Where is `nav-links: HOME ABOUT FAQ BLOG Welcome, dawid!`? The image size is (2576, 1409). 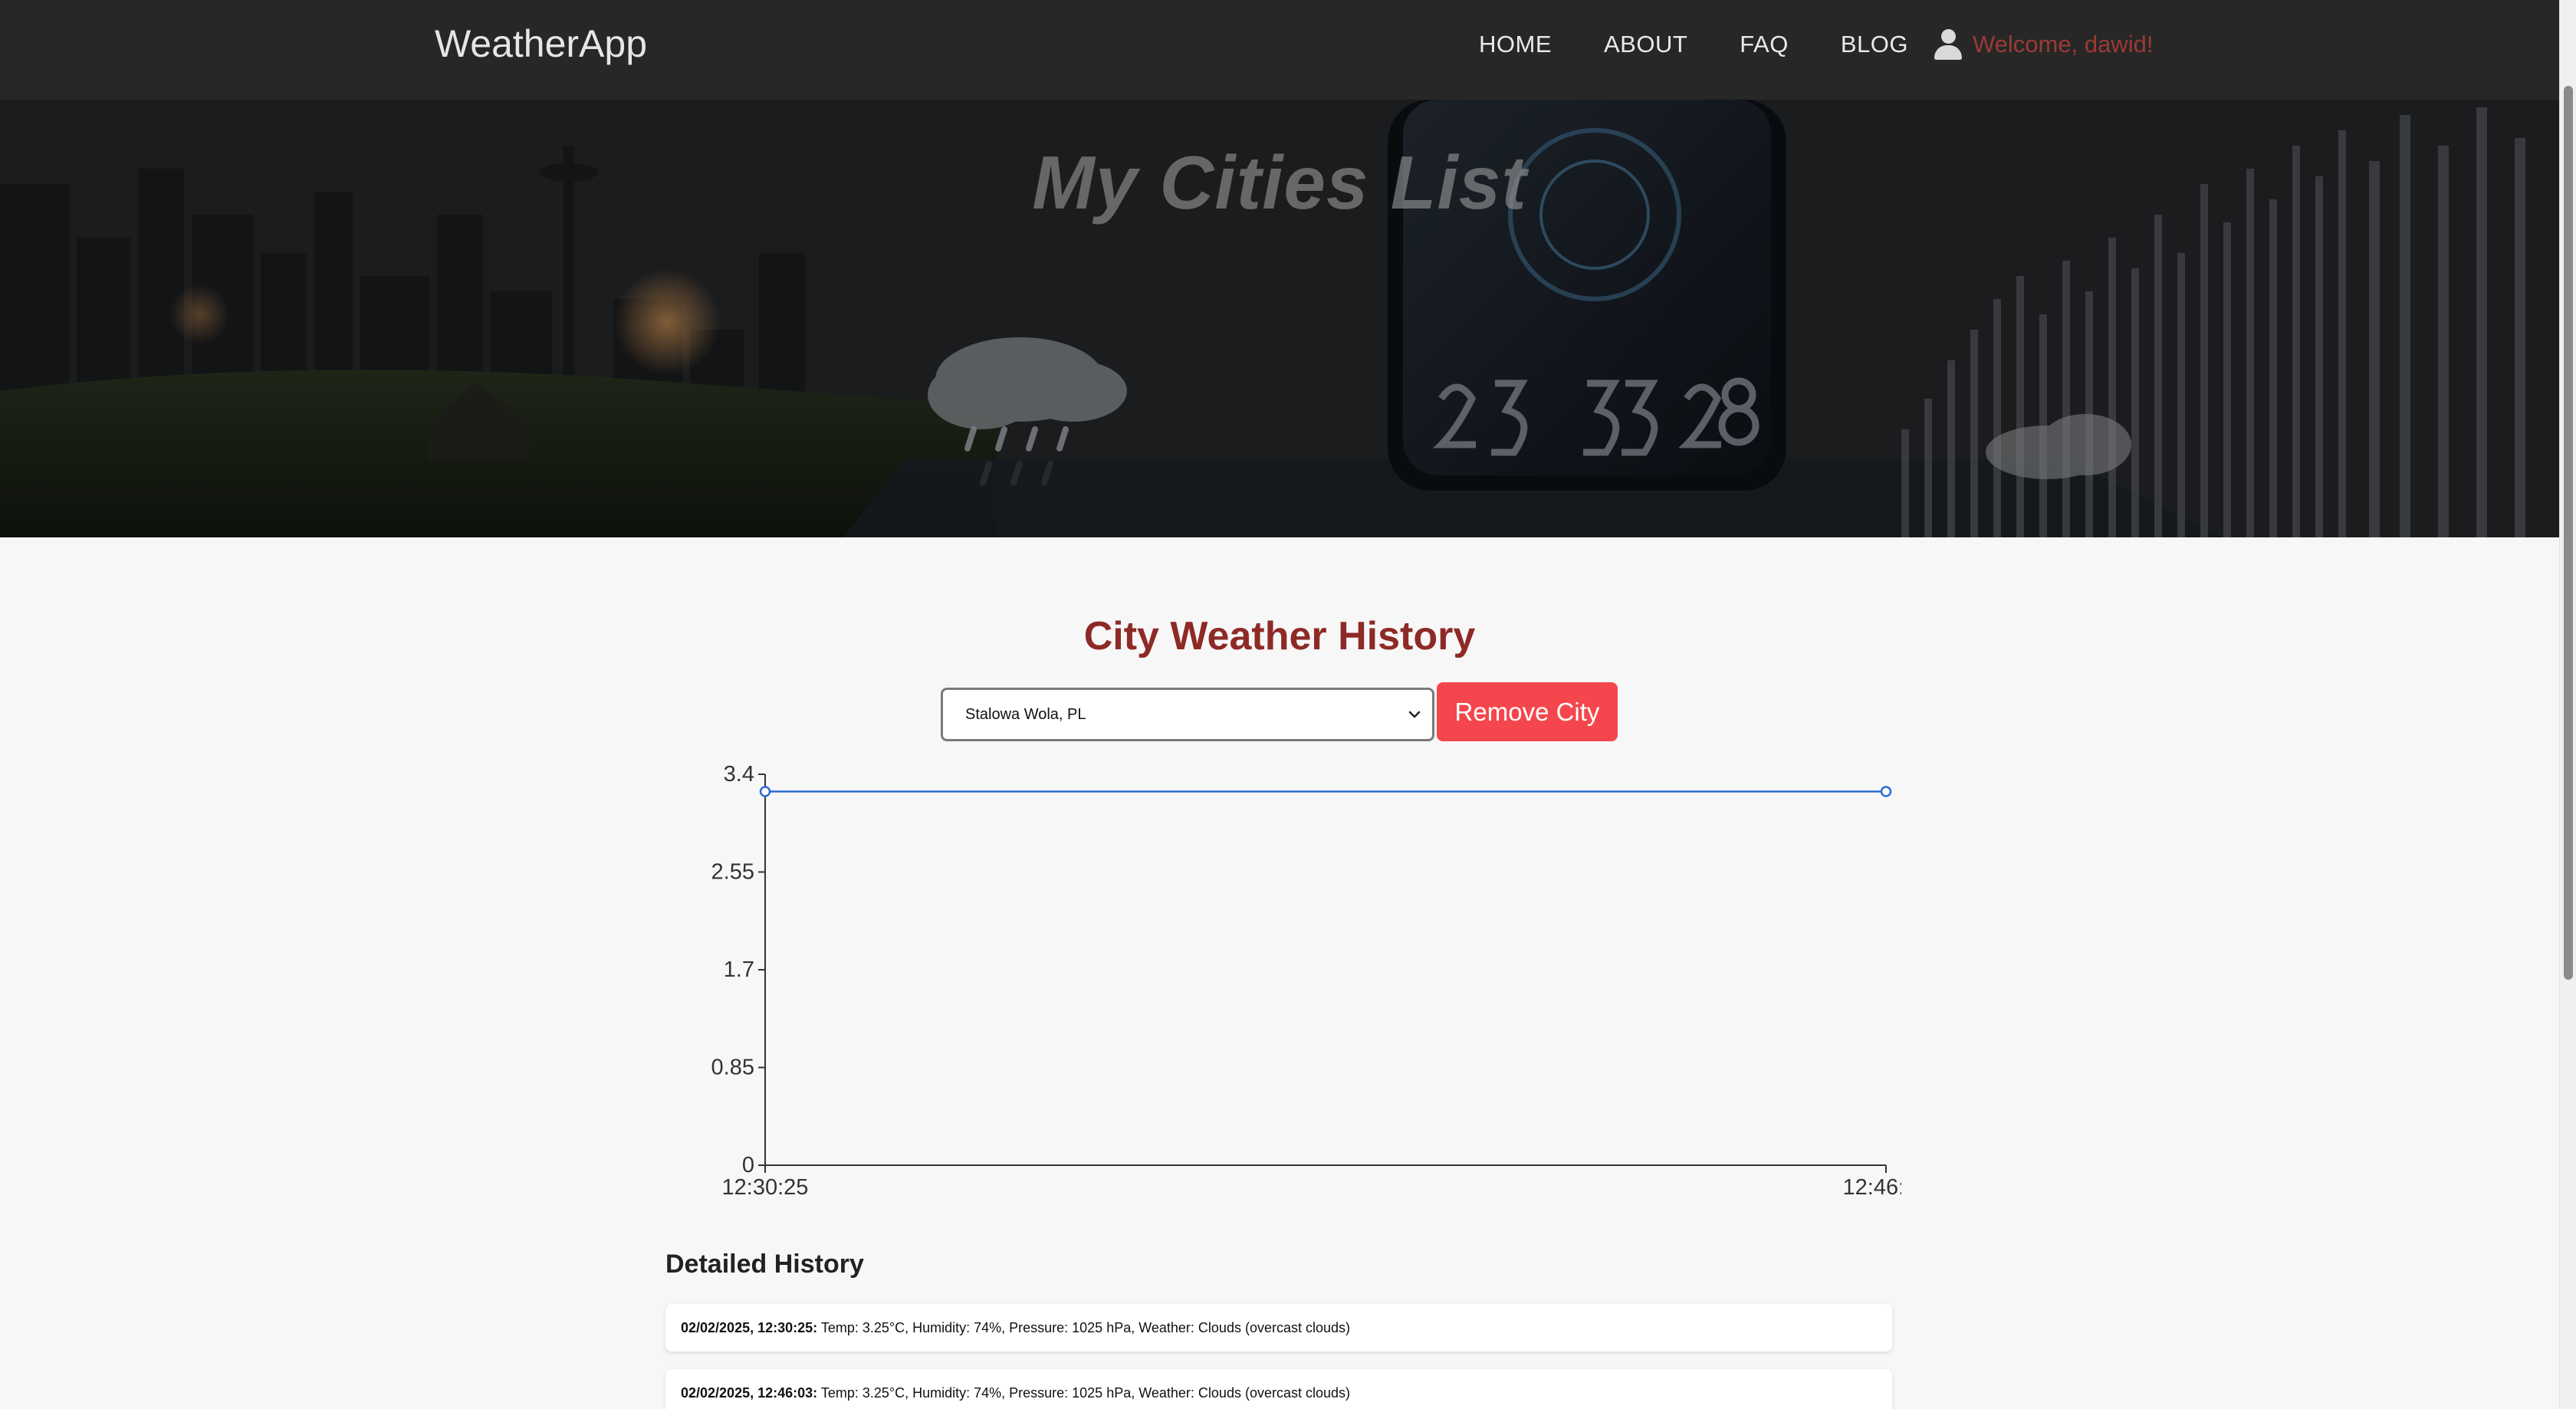 nav-links: HOME ABOUT FAQ BLOG Welcome, dawid! is located at coordinates (1816, 44).